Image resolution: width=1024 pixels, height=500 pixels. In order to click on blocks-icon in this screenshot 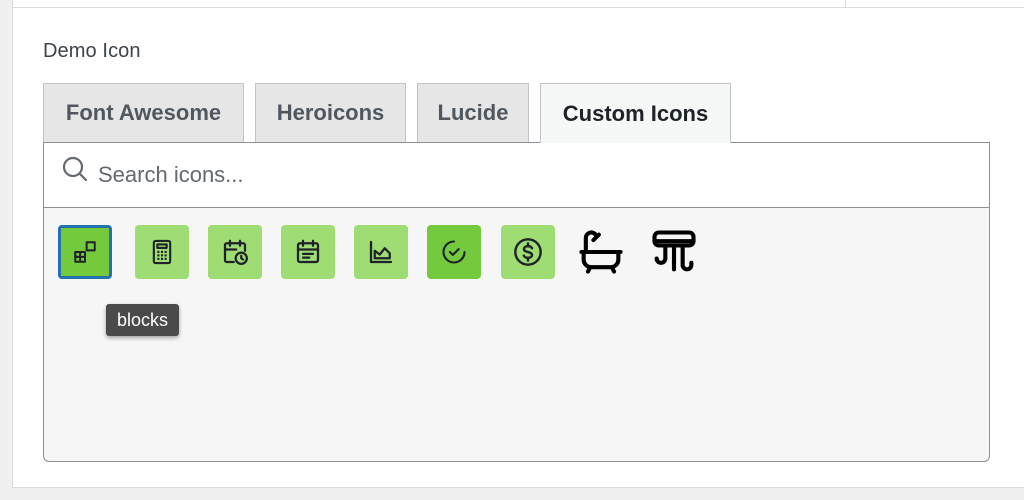, I will do `click(85, 252)`.